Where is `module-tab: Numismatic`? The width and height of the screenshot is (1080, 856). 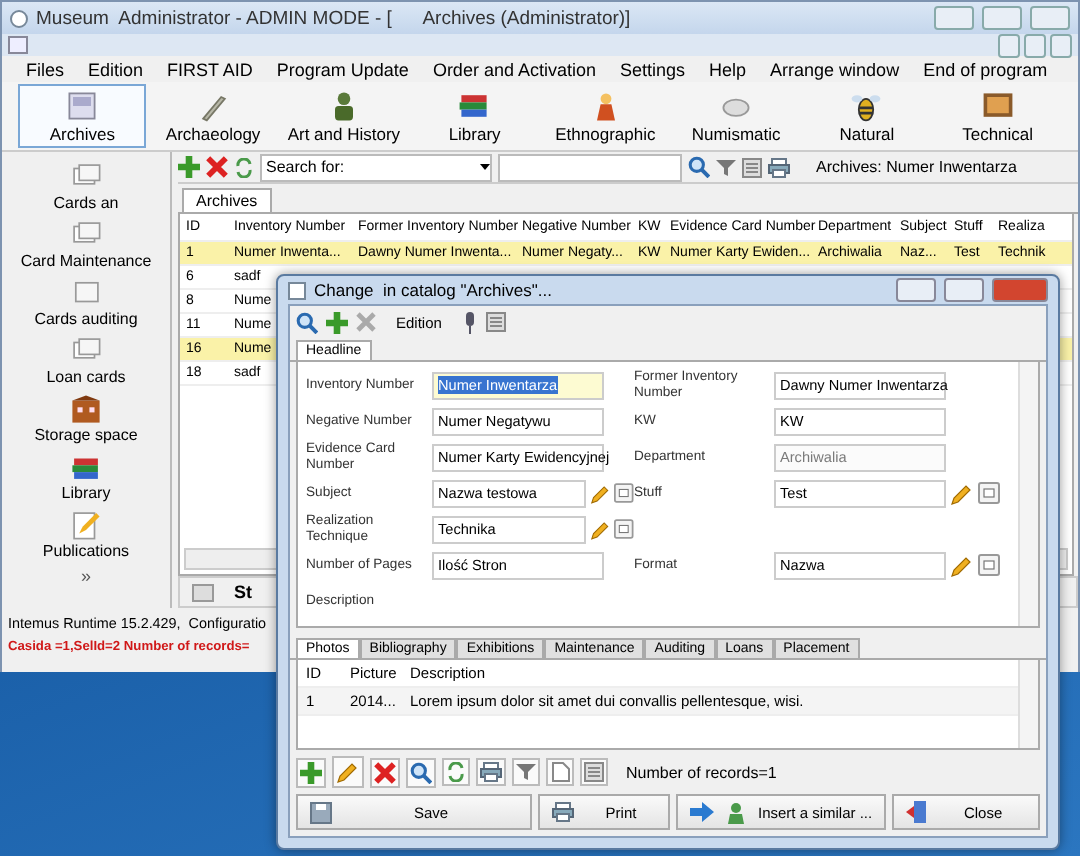 module-tab: Numismatic is located at coordinates (736, 116).